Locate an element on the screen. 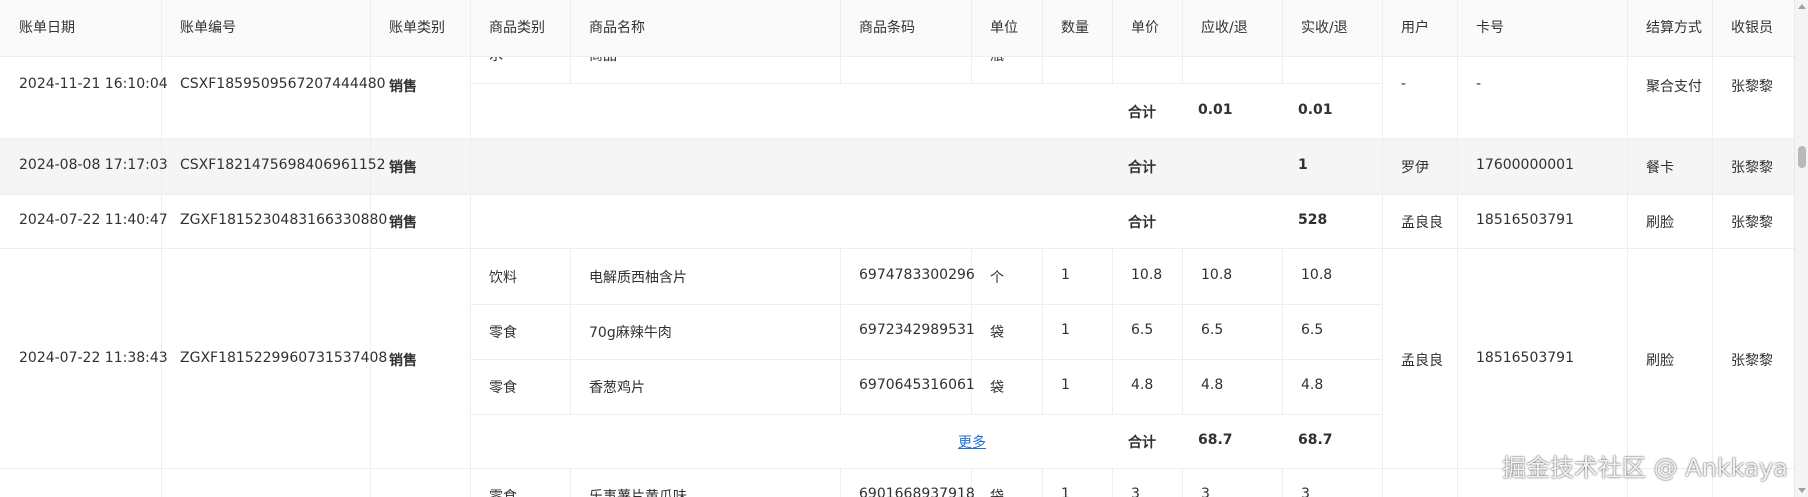  bill-date: 2024-07-22 11:38:43 is located at coordinates (93, 358).